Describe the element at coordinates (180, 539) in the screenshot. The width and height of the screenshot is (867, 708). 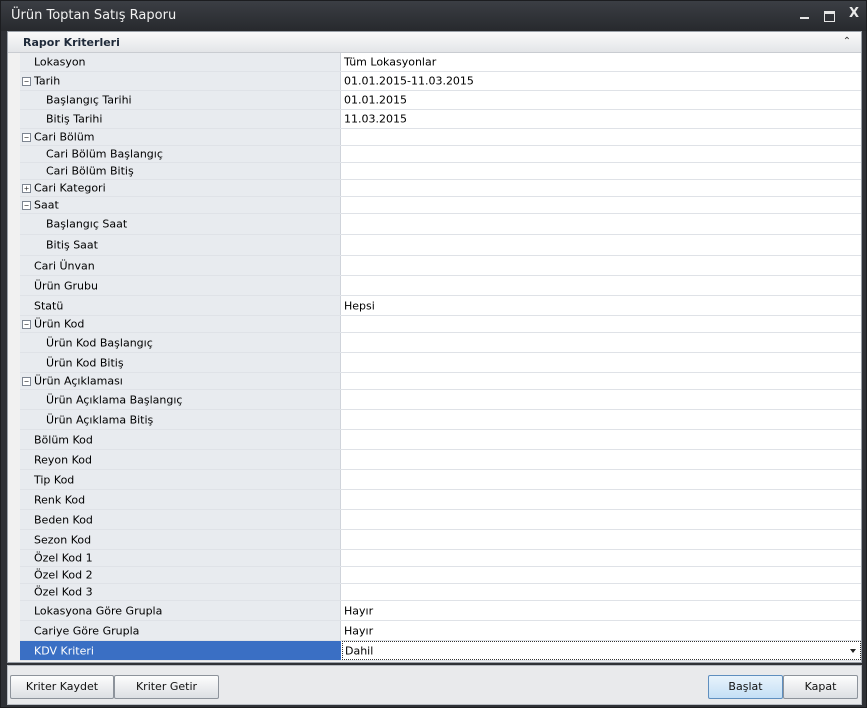
I see `row-label-cell: Sezon Kod` at that location.